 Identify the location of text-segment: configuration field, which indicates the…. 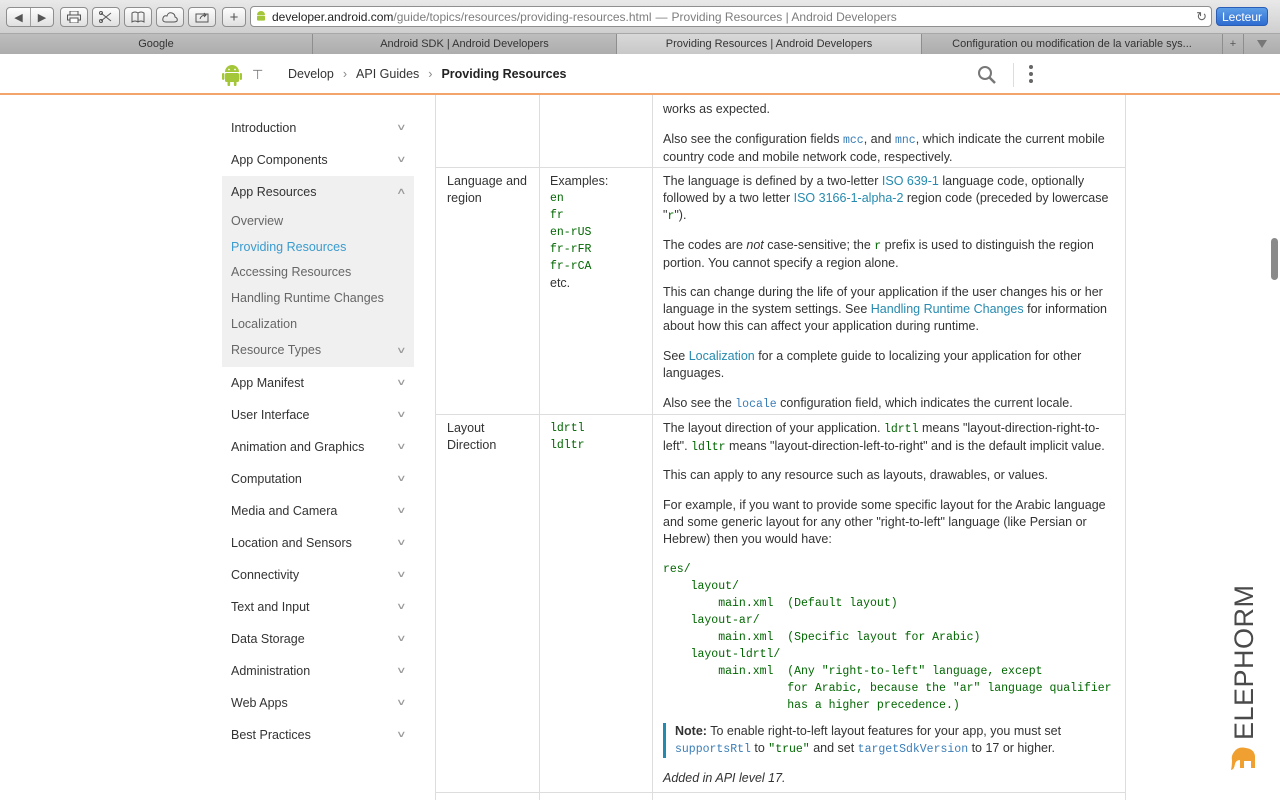
(924, 403).